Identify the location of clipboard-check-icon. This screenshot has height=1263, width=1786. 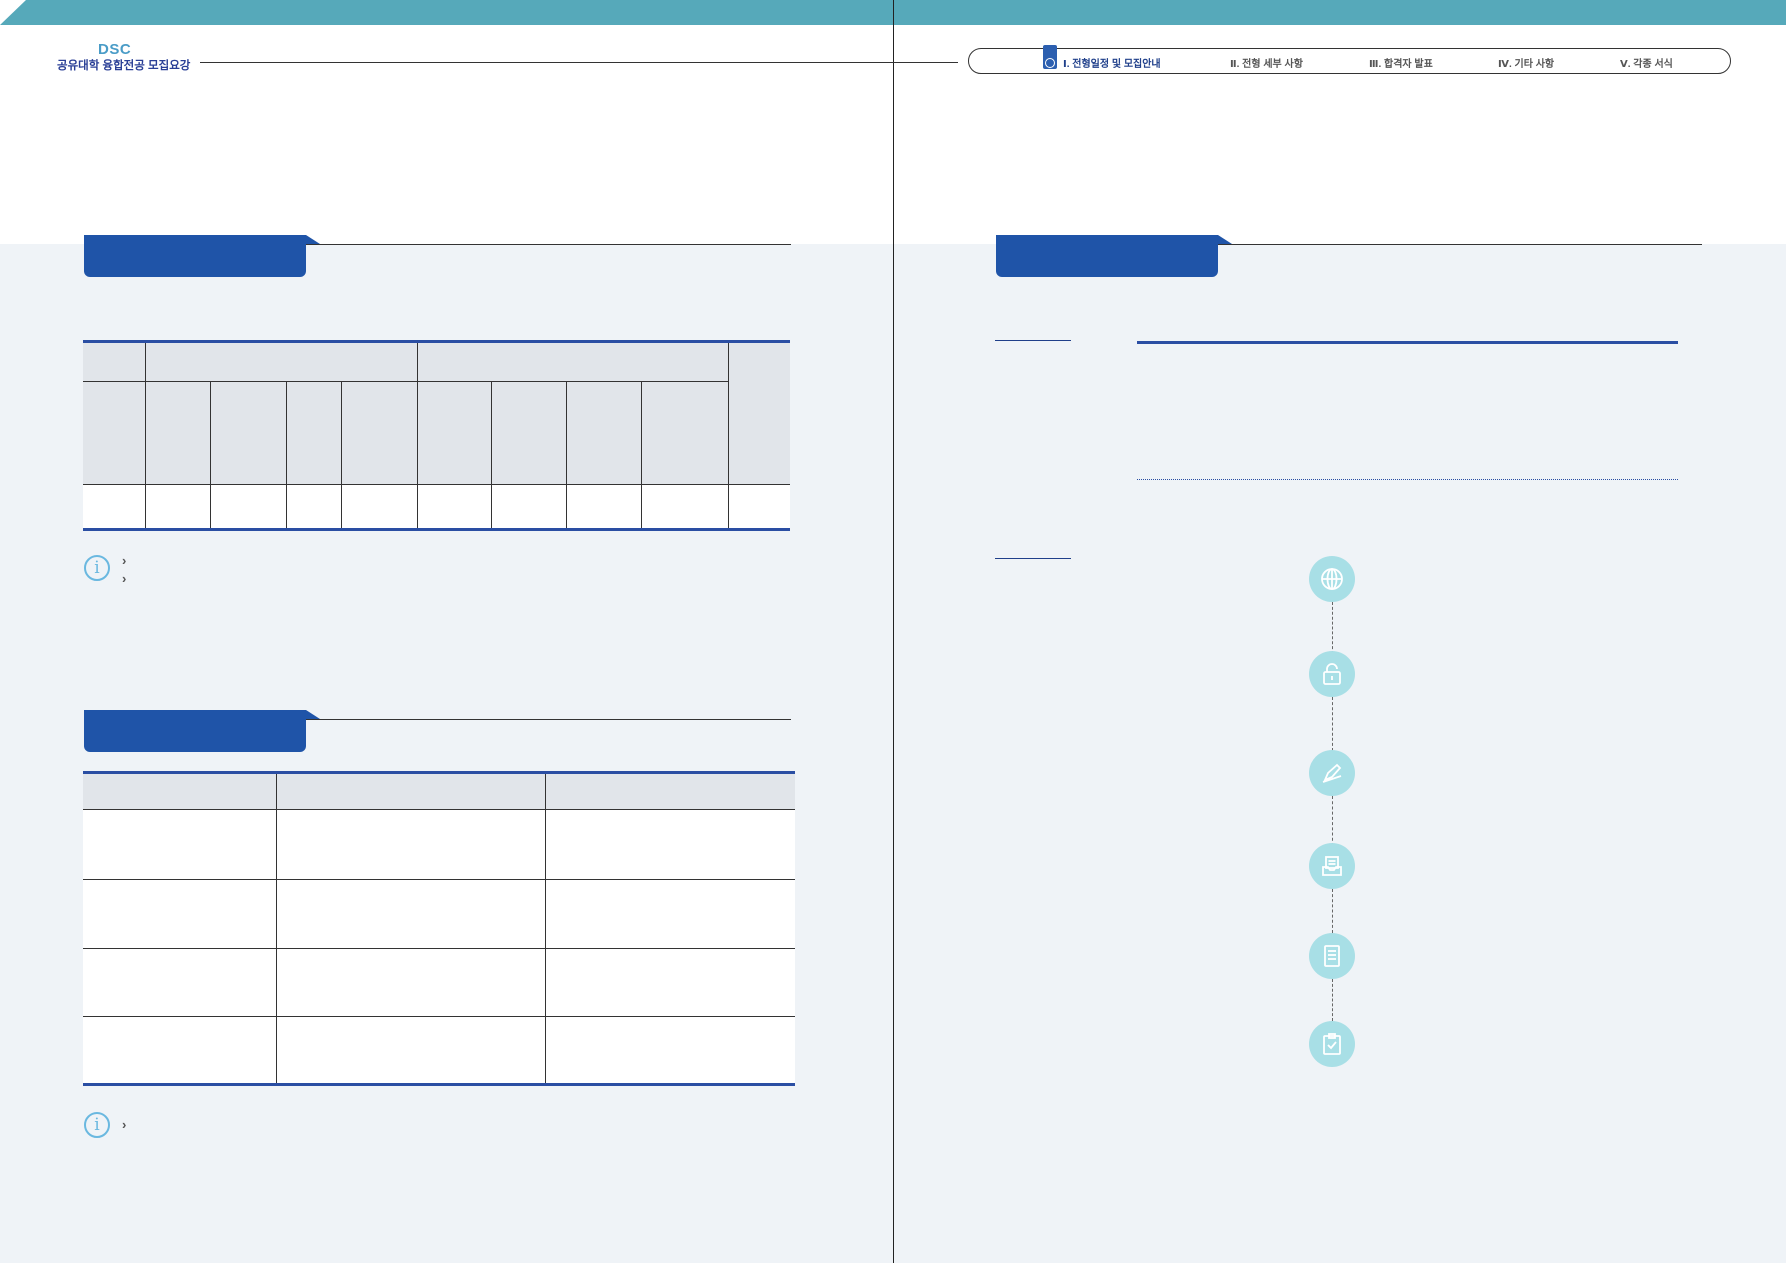
(1332, 1044).